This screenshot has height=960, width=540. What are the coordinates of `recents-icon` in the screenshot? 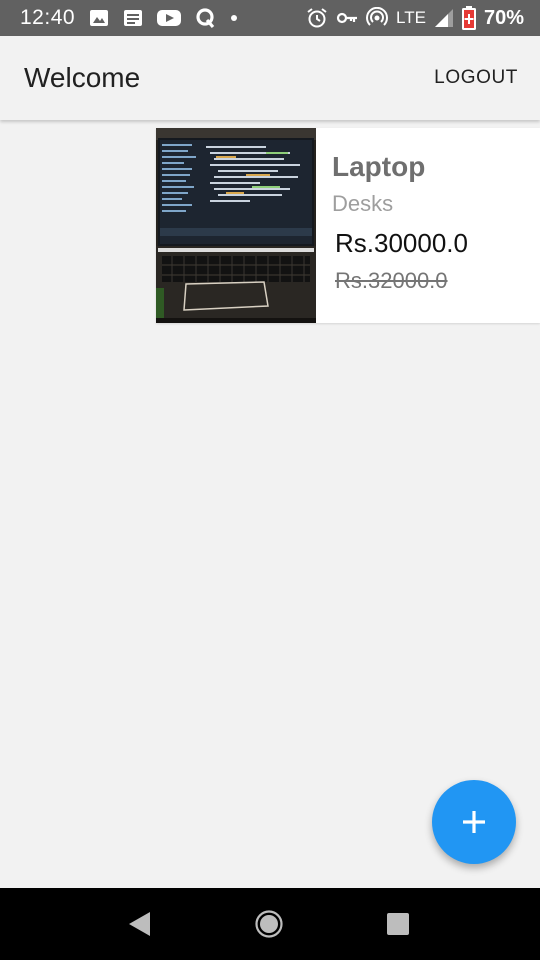 It's located at (398, 924).